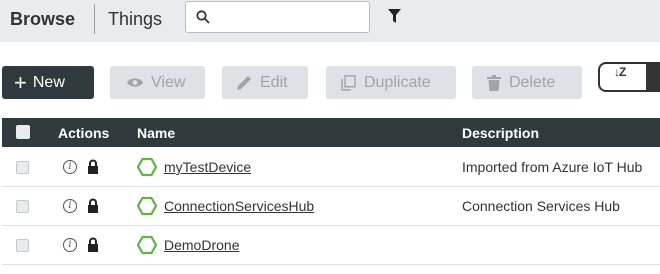 This screenshot has height=274, width=660. I want to click on sort-toggle-knob, so click(653, 77).